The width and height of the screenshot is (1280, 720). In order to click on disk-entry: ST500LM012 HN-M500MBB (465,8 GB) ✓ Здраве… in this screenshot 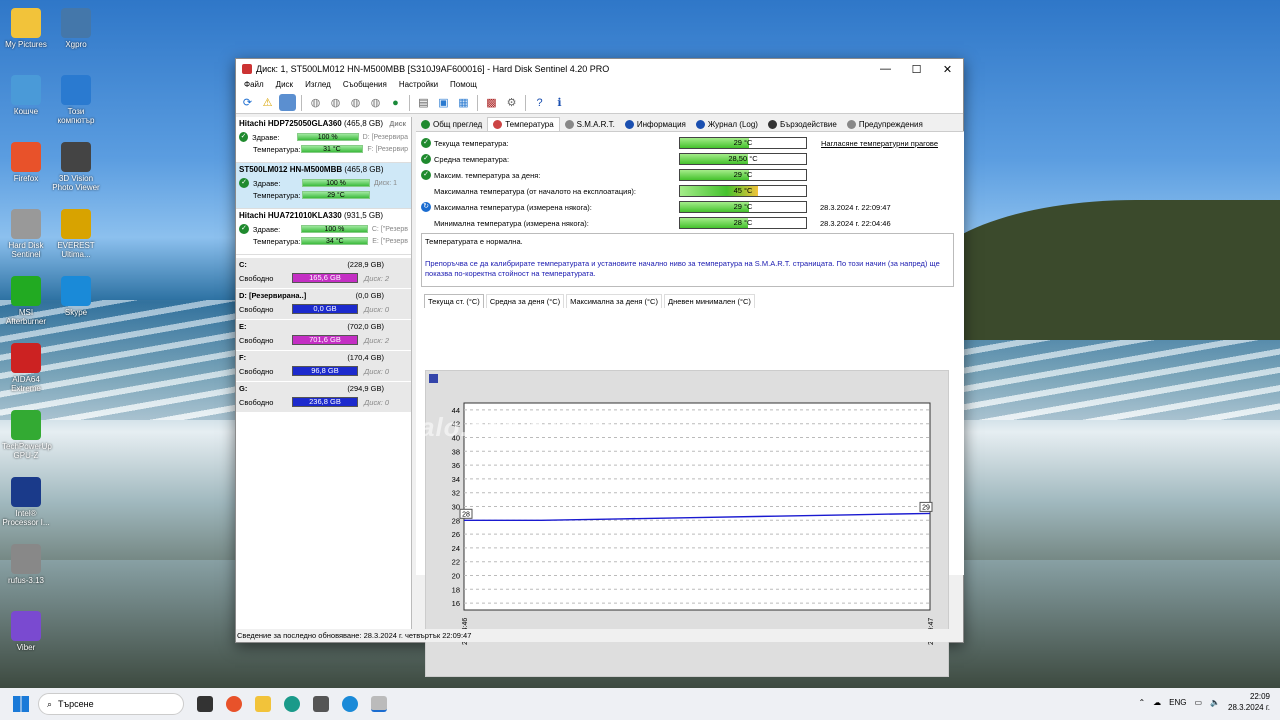, I will do `click(323, 186)`.